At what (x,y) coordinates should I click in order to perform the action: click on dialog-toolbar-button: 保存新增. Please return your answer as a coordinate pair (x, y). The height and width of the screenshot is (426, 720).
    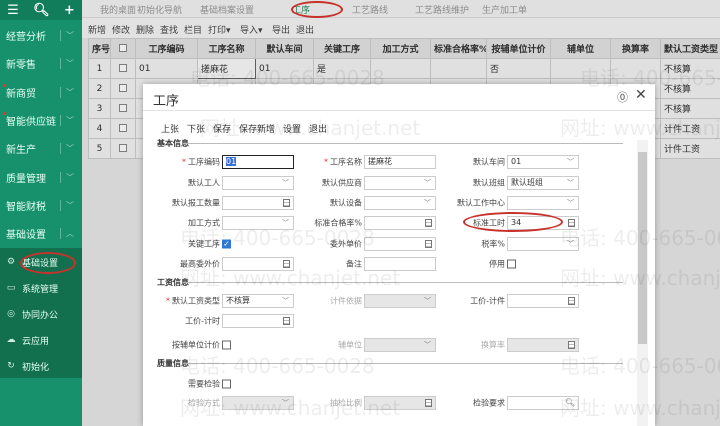
    Looking at the image, I should click on (257, 128).